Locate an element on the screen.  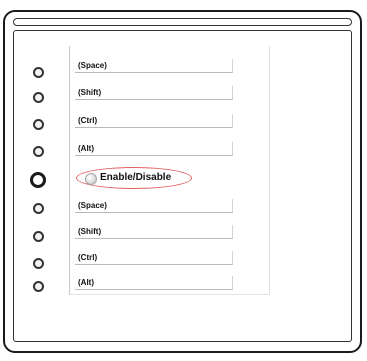
key-assignment-field-8: (Ctrl) is located at coordinates (154, 258).